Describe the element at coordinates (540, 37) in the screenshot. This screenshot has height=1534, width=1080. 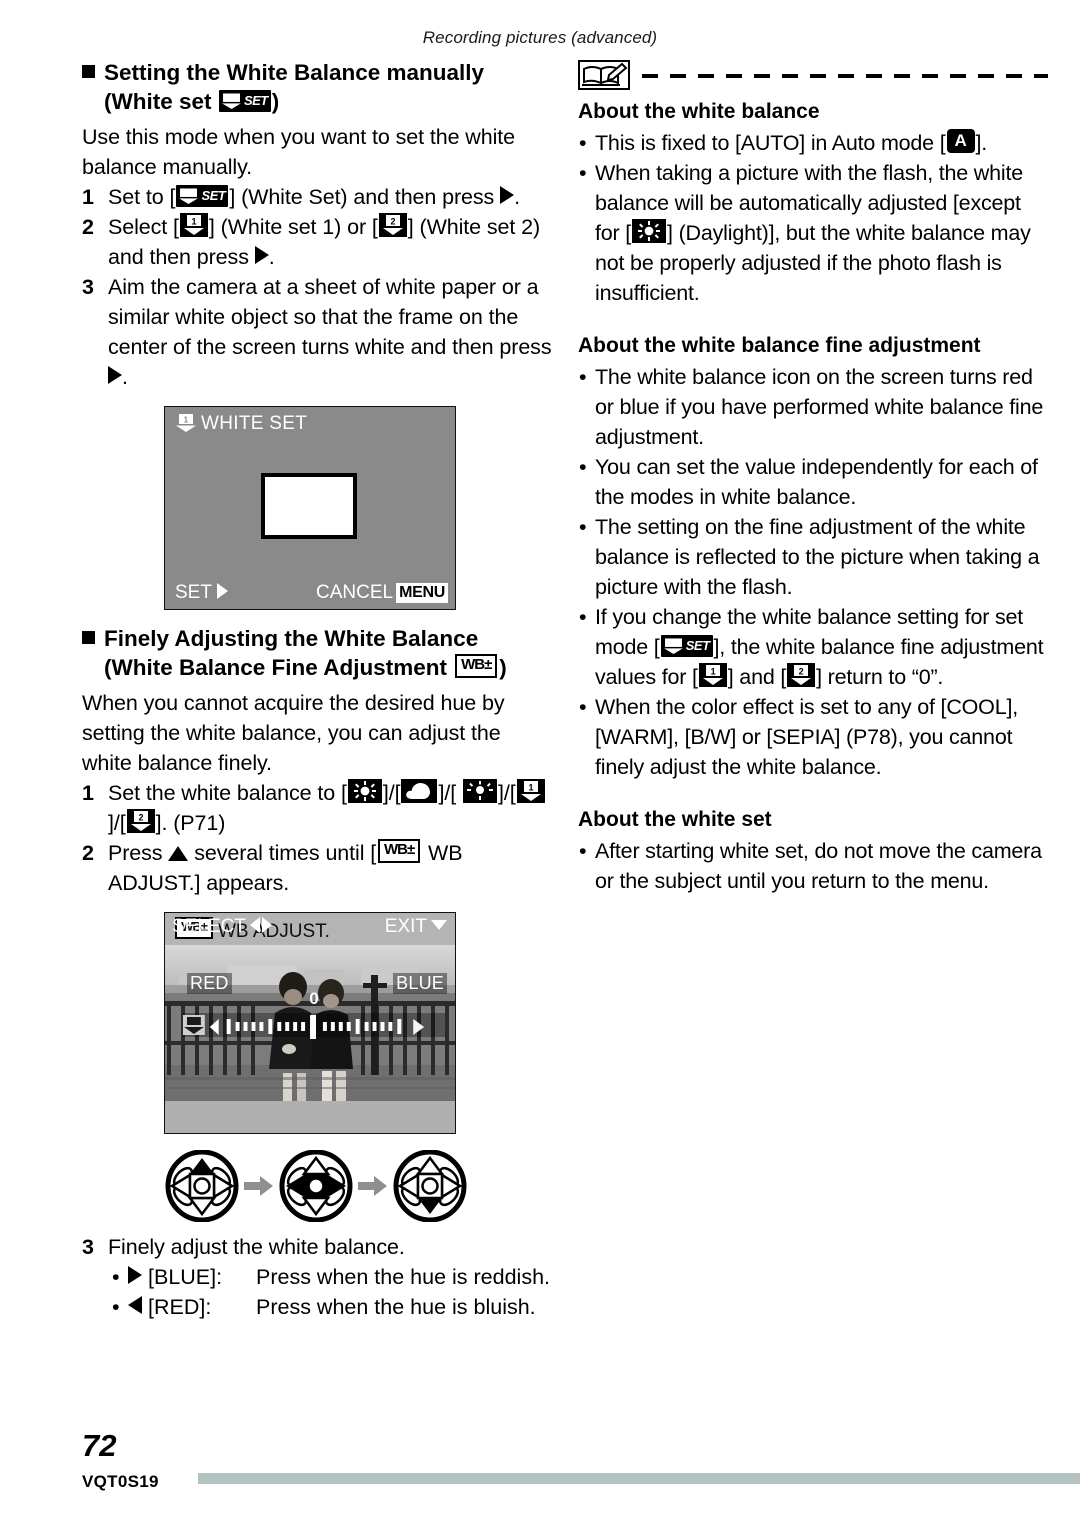
I see `running-head: Recording pictures (advanced)` at that location.